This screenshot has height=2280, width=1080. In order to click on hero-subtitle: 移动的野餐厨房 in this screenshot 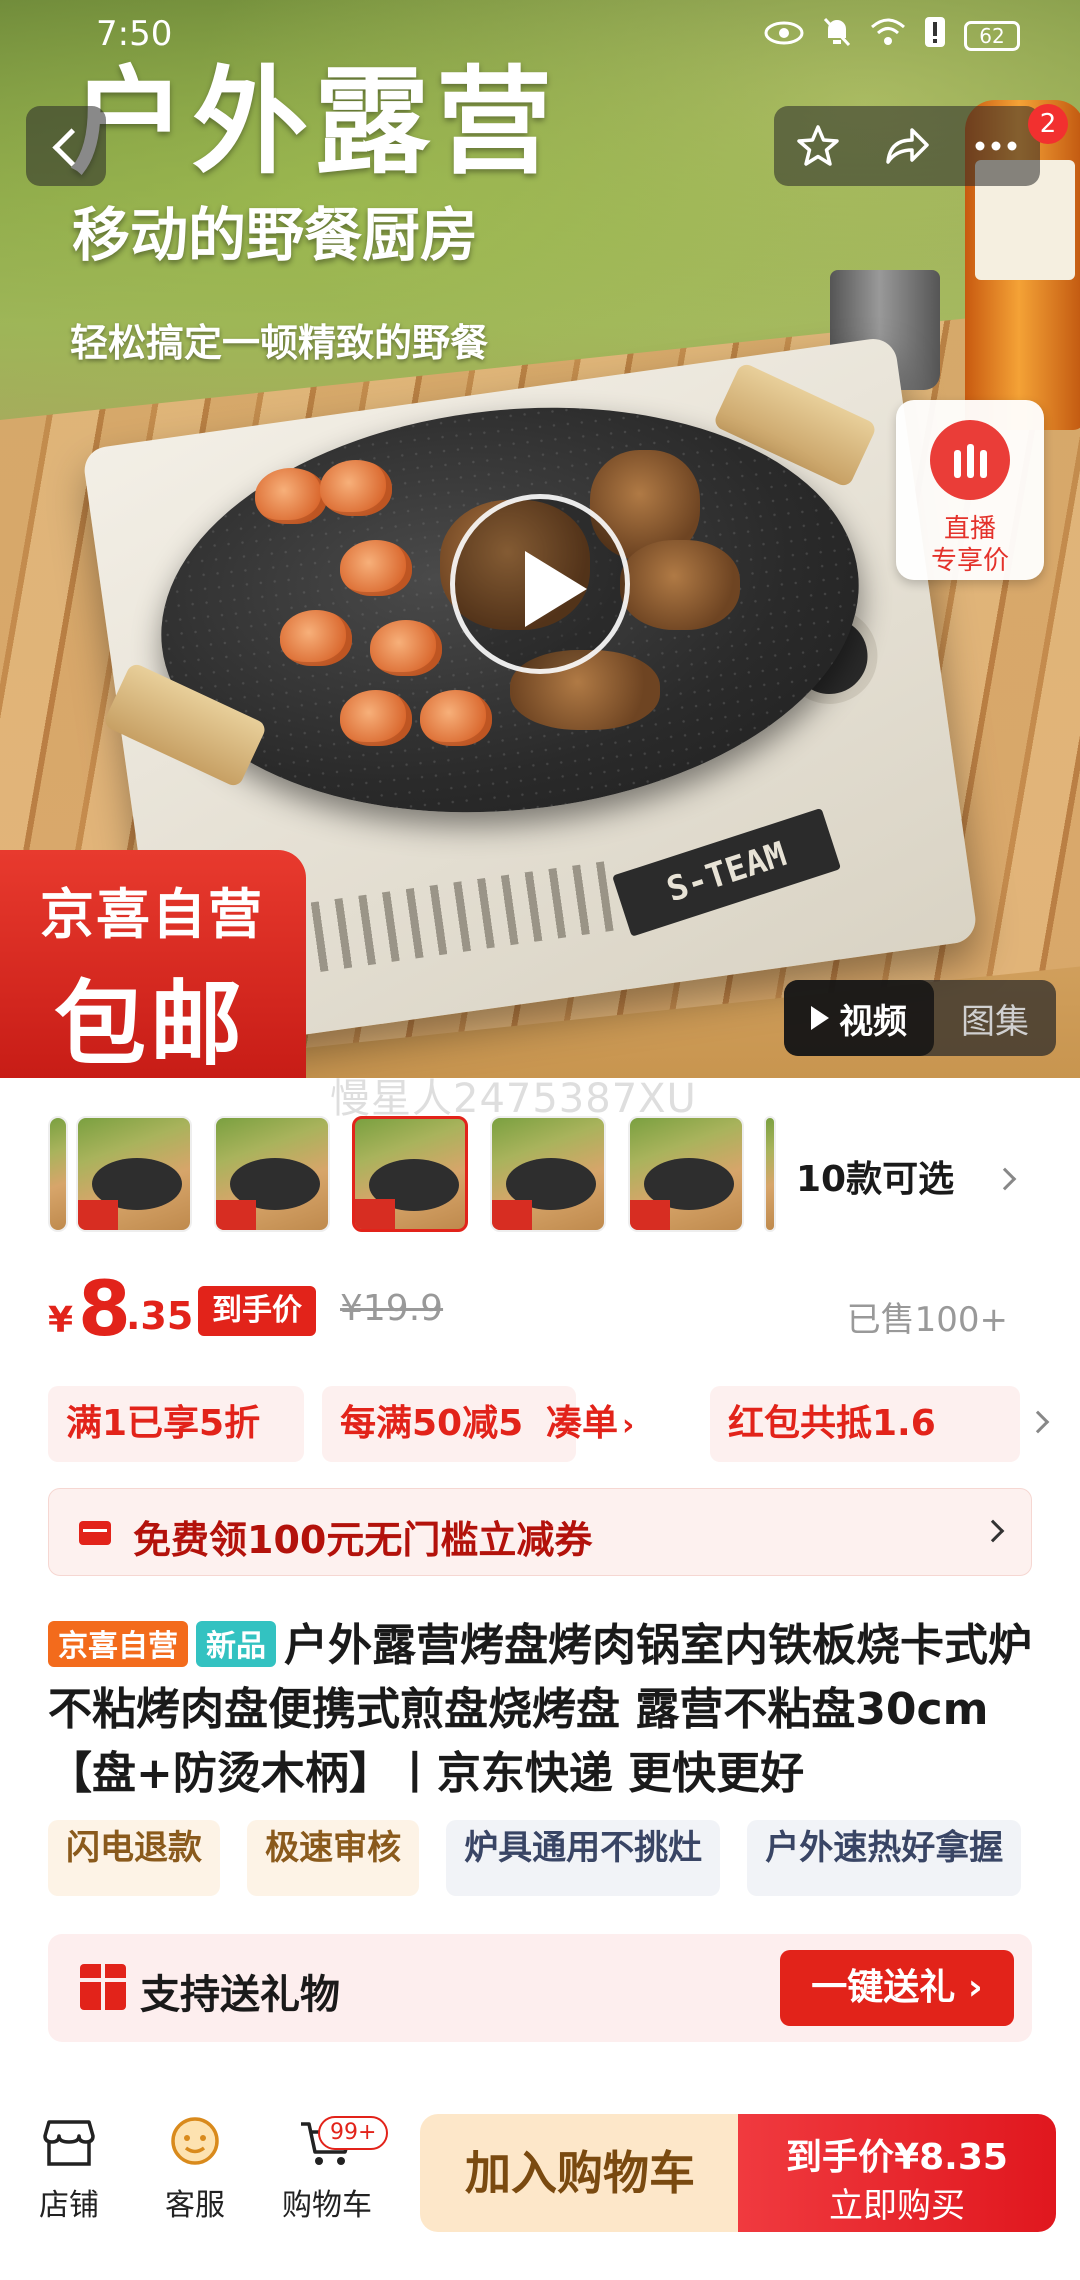, I will do `click(275, 235)`.